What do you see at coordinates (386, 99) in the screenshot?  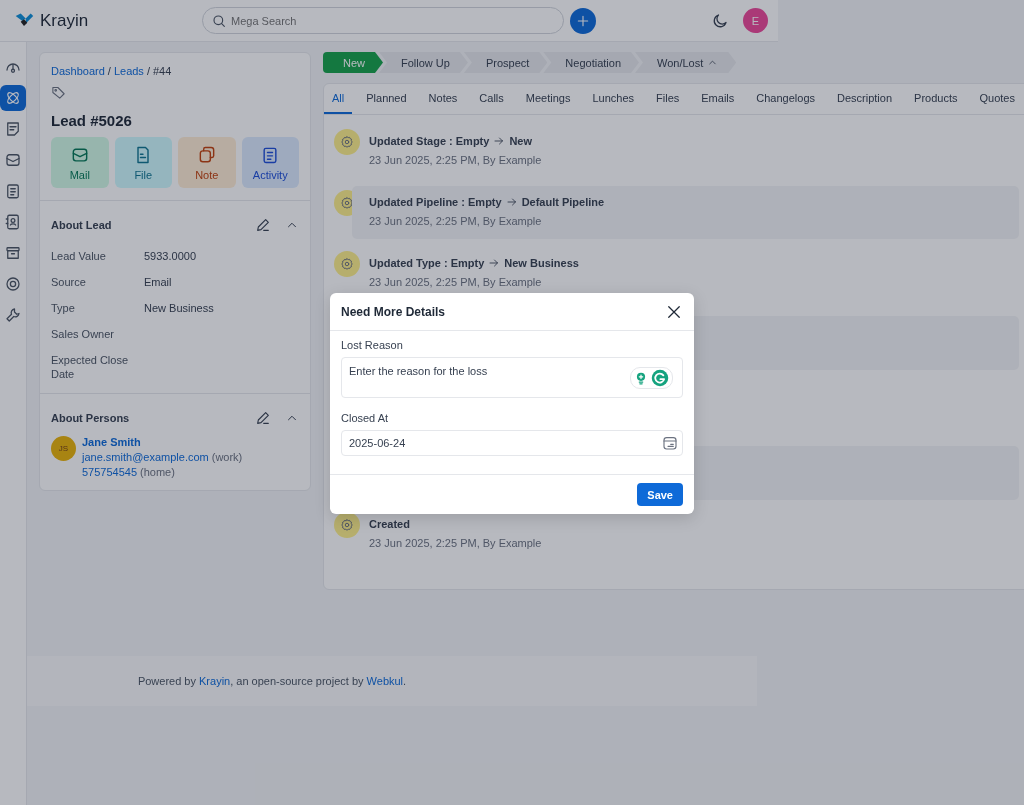 I see `tab: Planned` at bounding box center [386, 99].